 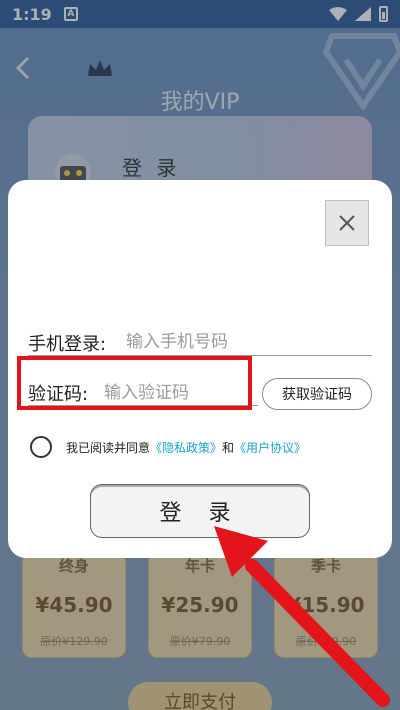 I want to click on phone-input, so click(x=246, y=342).